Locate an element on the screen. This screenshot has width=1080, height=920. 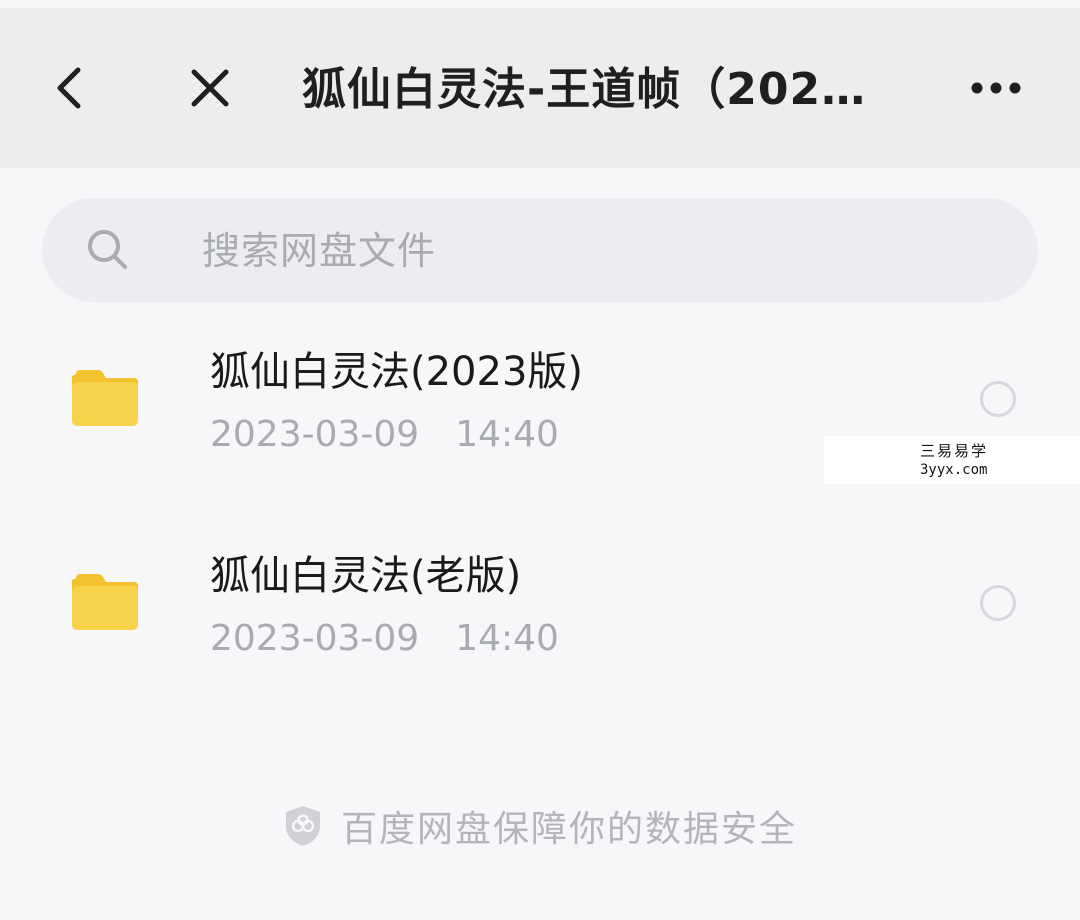
shield-icon is located at coordinates (302, 826).